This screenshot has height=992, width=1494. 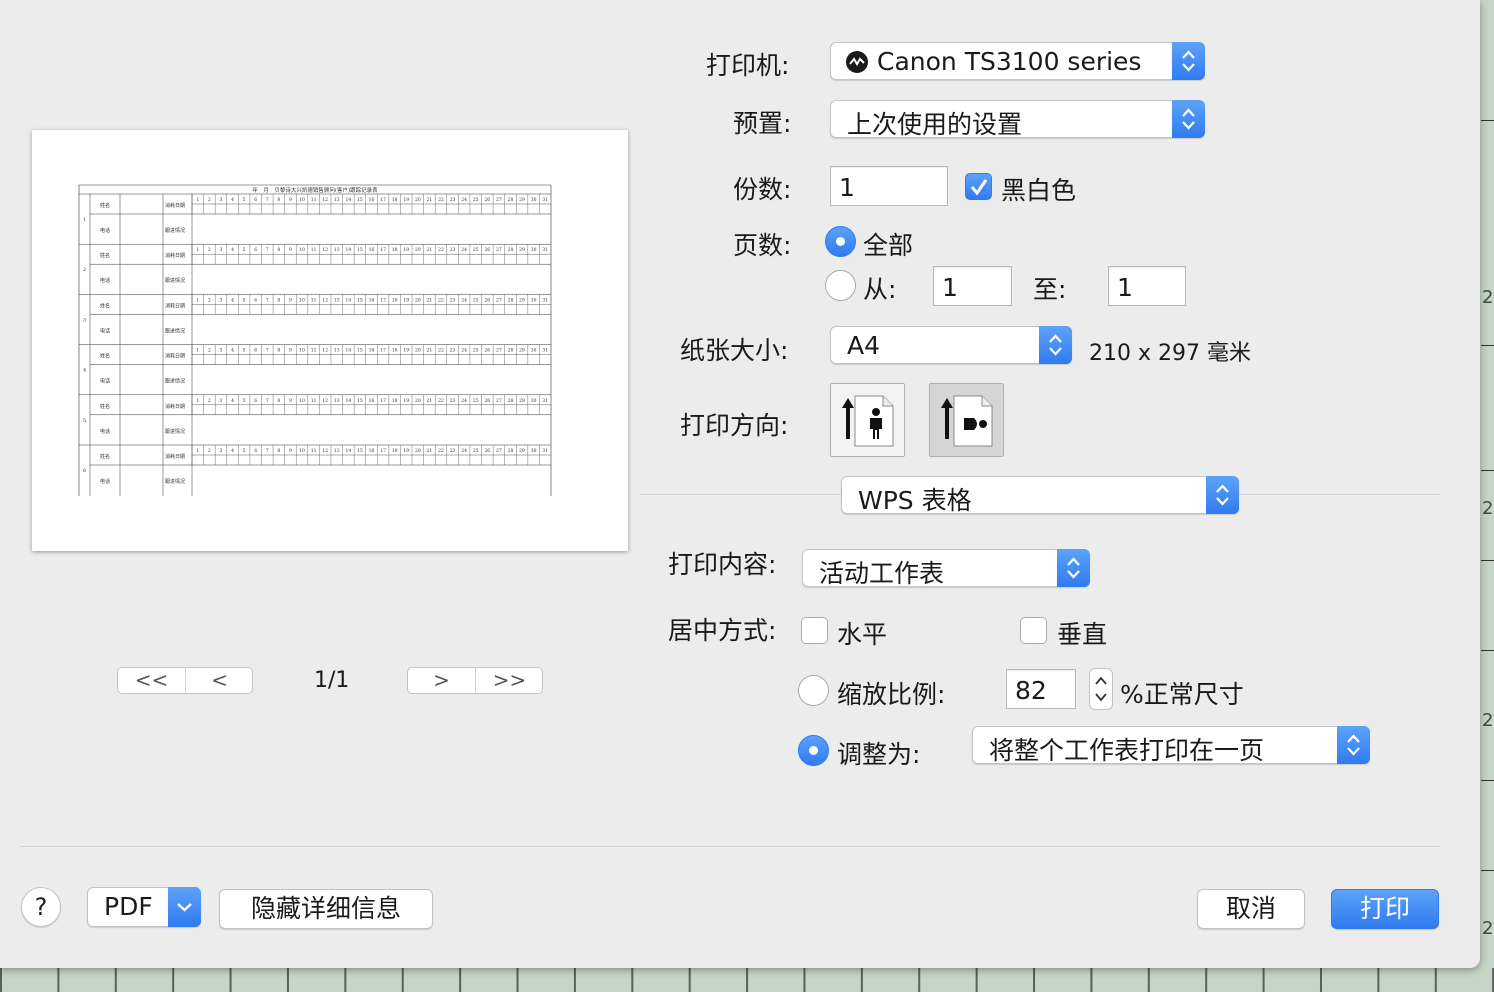 I want to click on fit-popup: 将整个工作表打印在一页, so click(x=1171, y=745).